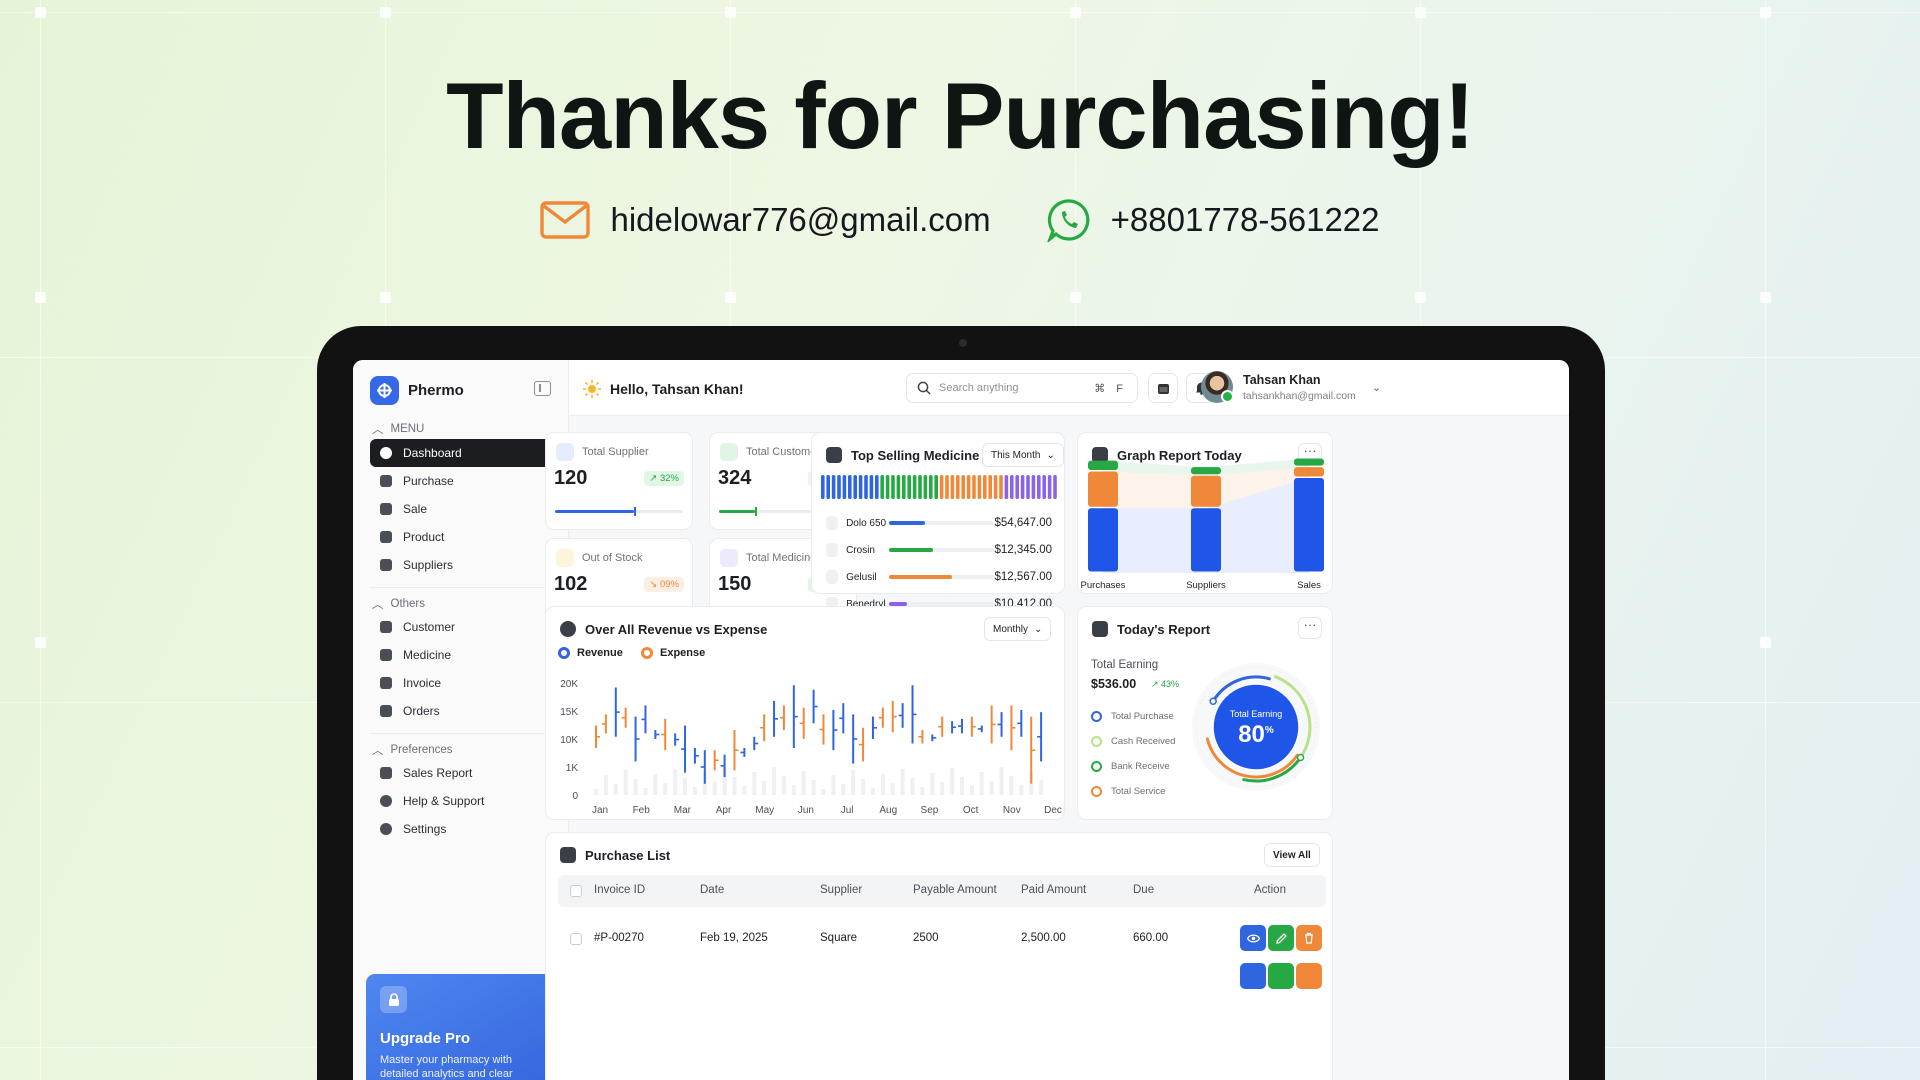 This screenshot has width=1920, height=1080. I want to click on truck-icon, so click(386, 565).